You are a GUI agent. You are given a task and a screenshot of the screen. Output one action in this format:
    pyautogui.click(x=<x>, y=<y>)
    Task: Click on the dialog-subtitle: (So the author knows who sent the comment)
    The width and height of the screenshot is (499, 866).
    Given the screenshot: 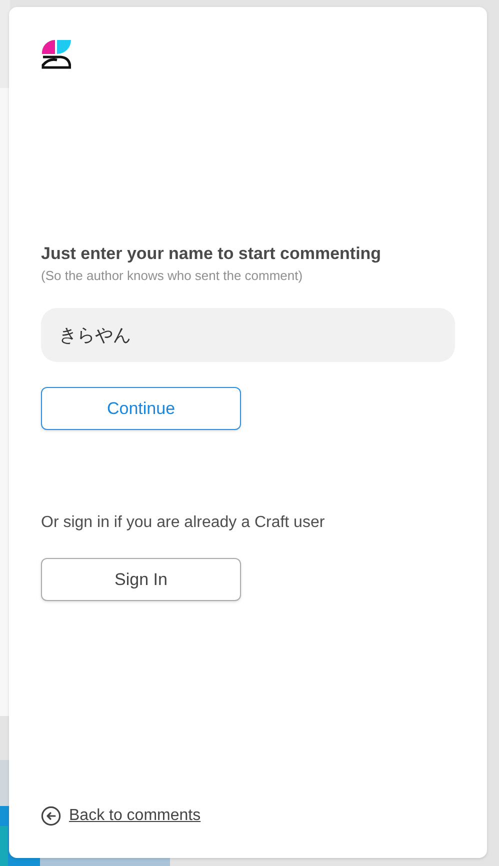 What is the action you would take?
    pyautogui.click(x=172, y=276)
    